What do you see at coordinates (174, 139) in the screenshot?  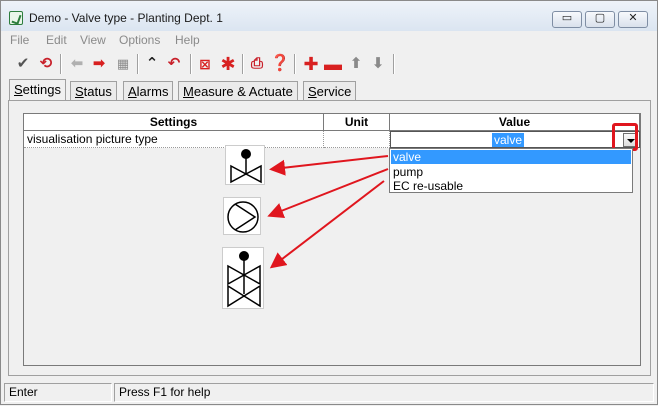 I see `setting-name-cell: visualisation picture type` at bounding box center [174, 139].